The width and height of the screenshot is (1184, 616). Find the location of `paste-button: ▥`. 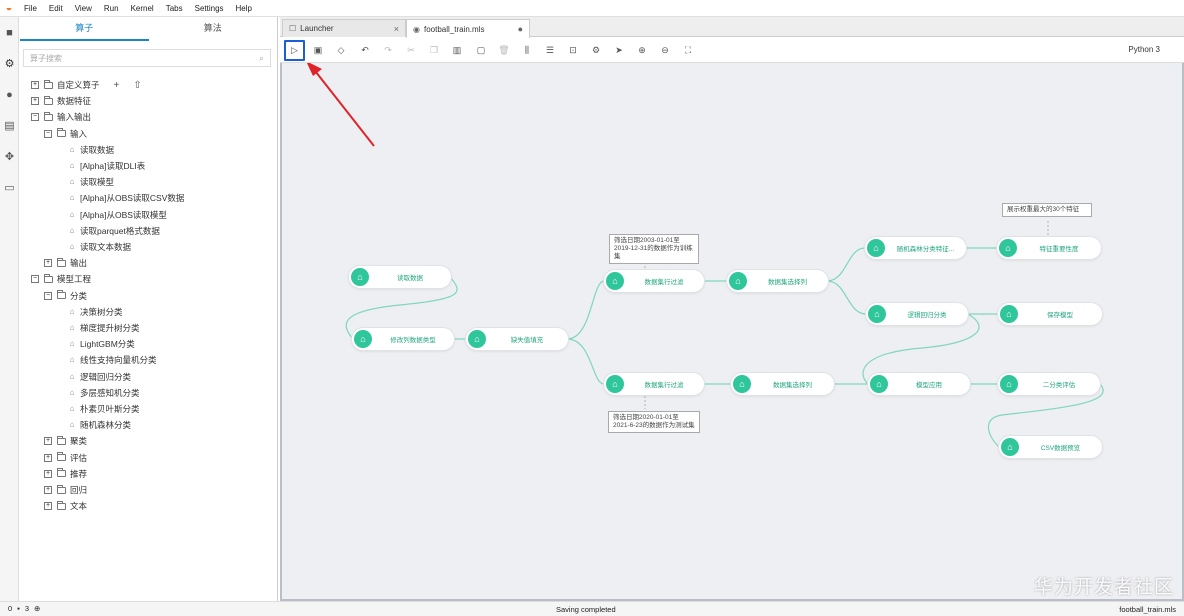

paste-button: ▥ is located at coordinates (457, 50).